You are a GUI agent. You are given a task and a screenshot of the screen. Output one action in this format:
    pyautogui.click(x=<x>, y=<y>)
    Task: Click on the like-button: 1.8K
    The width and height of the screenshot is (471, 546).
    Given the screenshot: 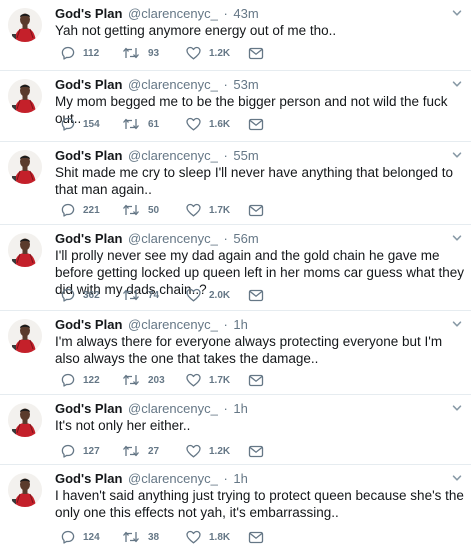 What is the action you would take?
    pyautogui.click(x=208, y=537)
    